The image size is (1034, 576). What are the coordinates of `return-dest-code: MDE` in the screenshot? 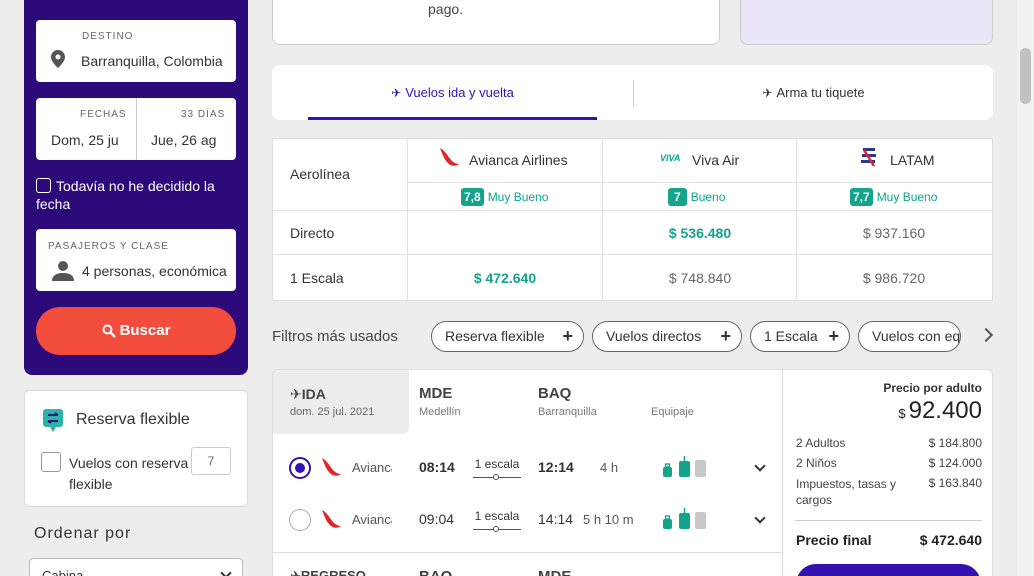 It's located at (554, 572).